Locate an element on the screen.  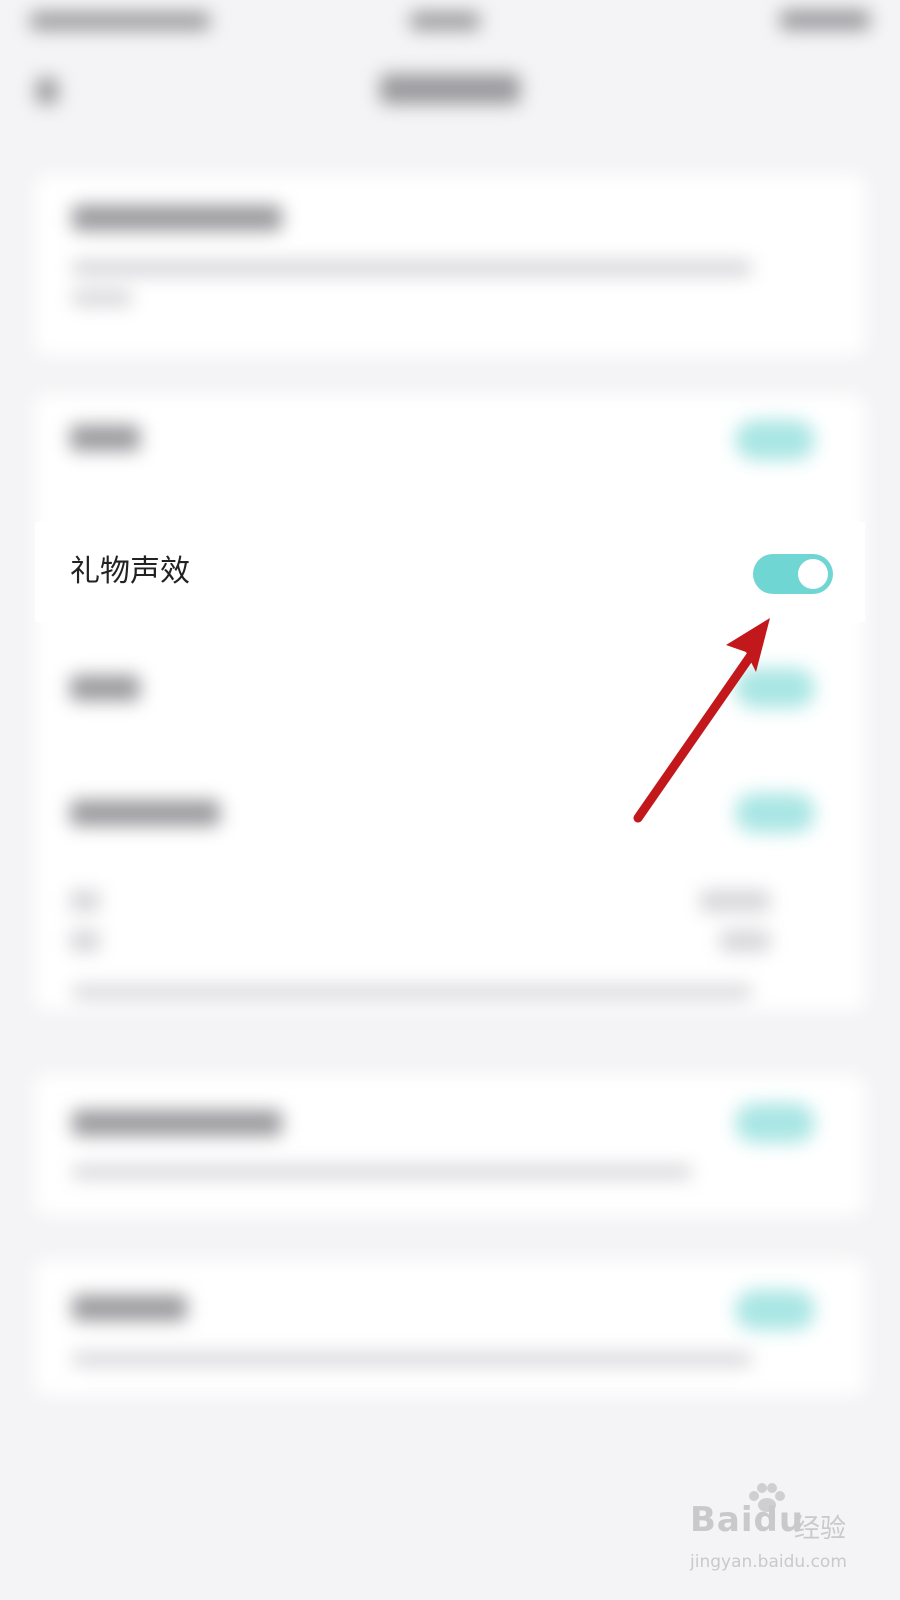
card-title-blur is located at coordinates (177, 218).